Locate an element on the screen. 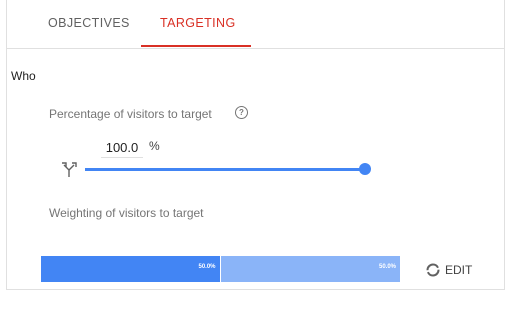  weighting-bar: 50.0% 50.0% is located at coordinates (220, 269).